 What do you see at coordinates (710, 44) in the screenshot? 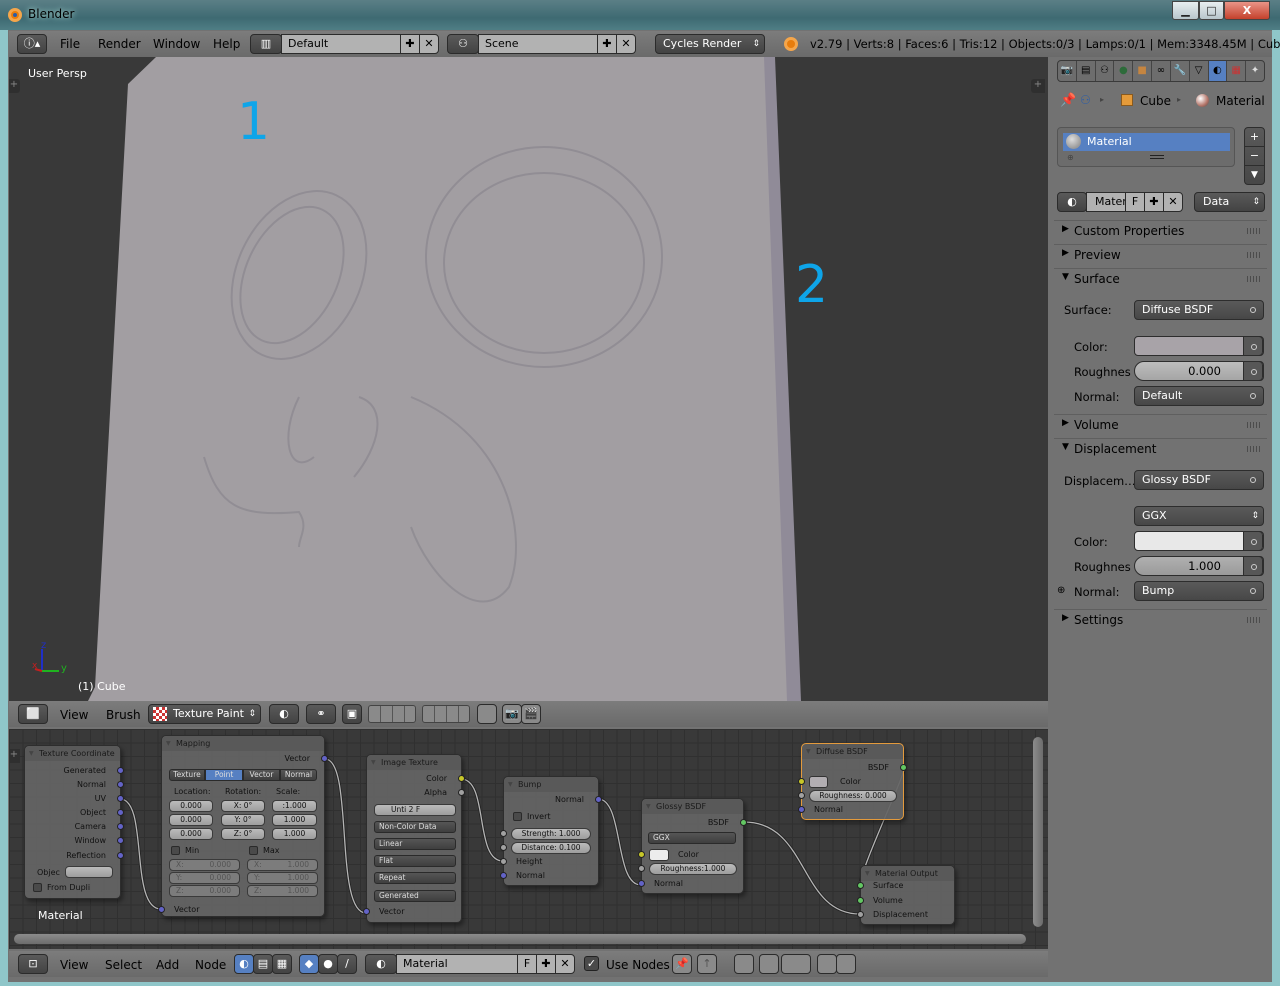
I see `render-engine-dropdown: Cycles Render ⇕` at bounding box center [710, 44].